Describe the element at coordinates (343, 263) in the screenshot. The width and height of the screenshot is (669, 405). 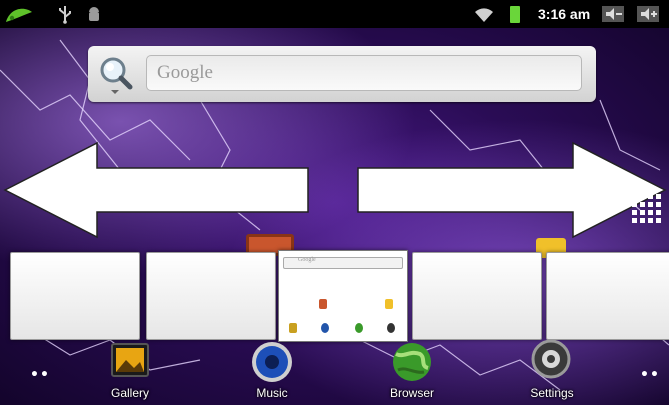
I see `mini-search-bar: Google` at that location.